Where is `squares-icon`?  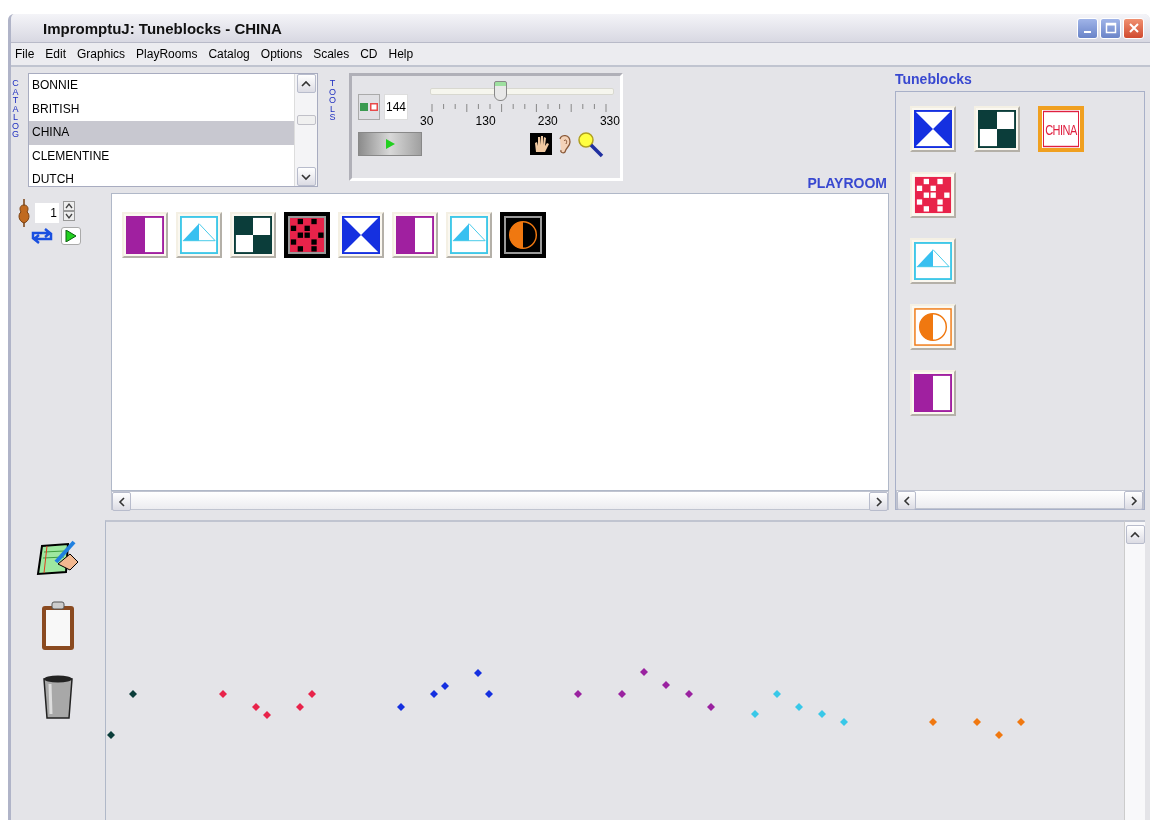 squares-icon is located at coordinates (369, 107).